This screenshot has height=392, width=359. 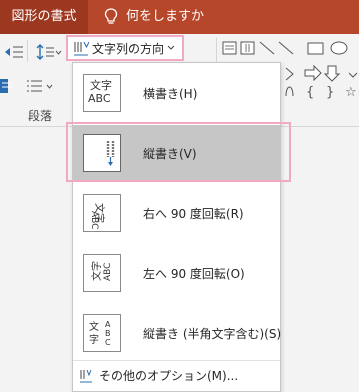 I want to click on decrease-indent-icon, so click(x=14, y=52).